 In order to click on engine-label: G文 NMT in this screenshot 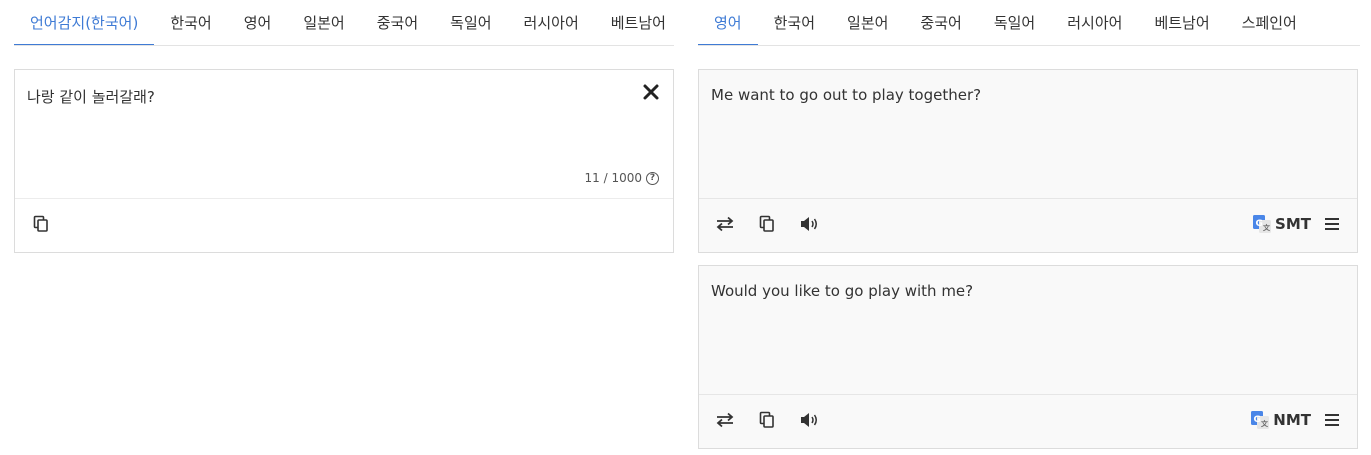, I will do `click(1281, 420)`.